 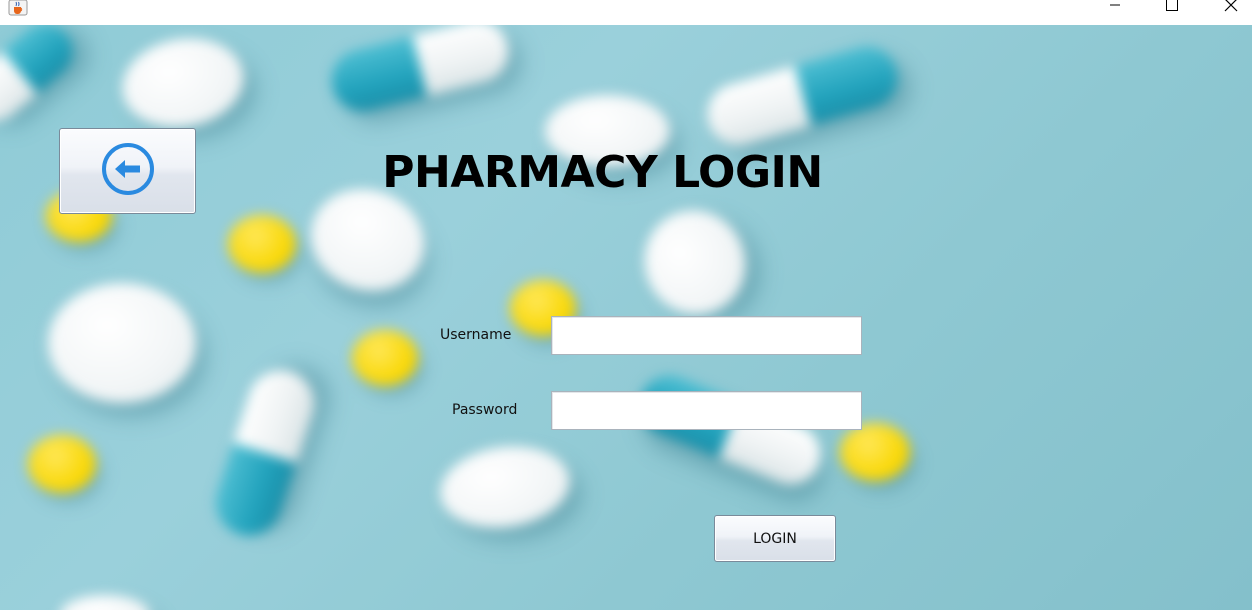 What do you see at coordinates (485, 410) in the screenshot?
I see `password-label: Password` at bounding box center [485, 410].